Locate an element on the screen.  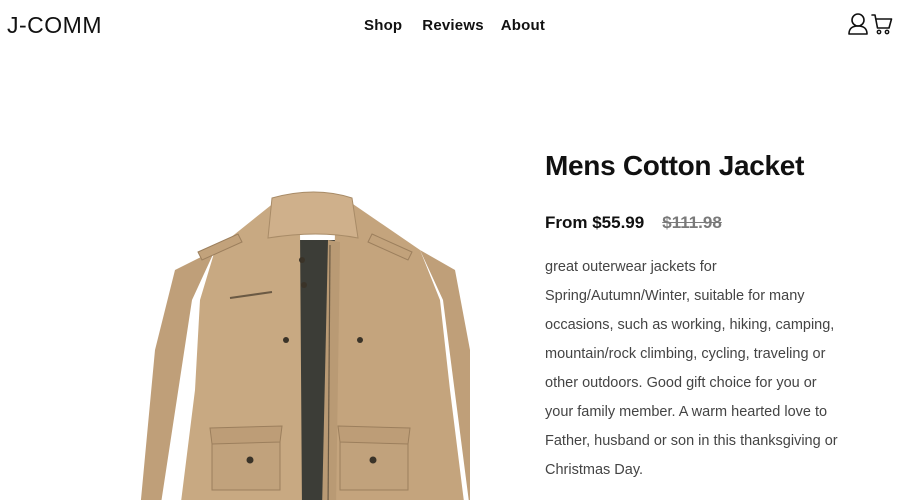
product-title: Mens Cotton Jacket is located at coordinates (675, 165).